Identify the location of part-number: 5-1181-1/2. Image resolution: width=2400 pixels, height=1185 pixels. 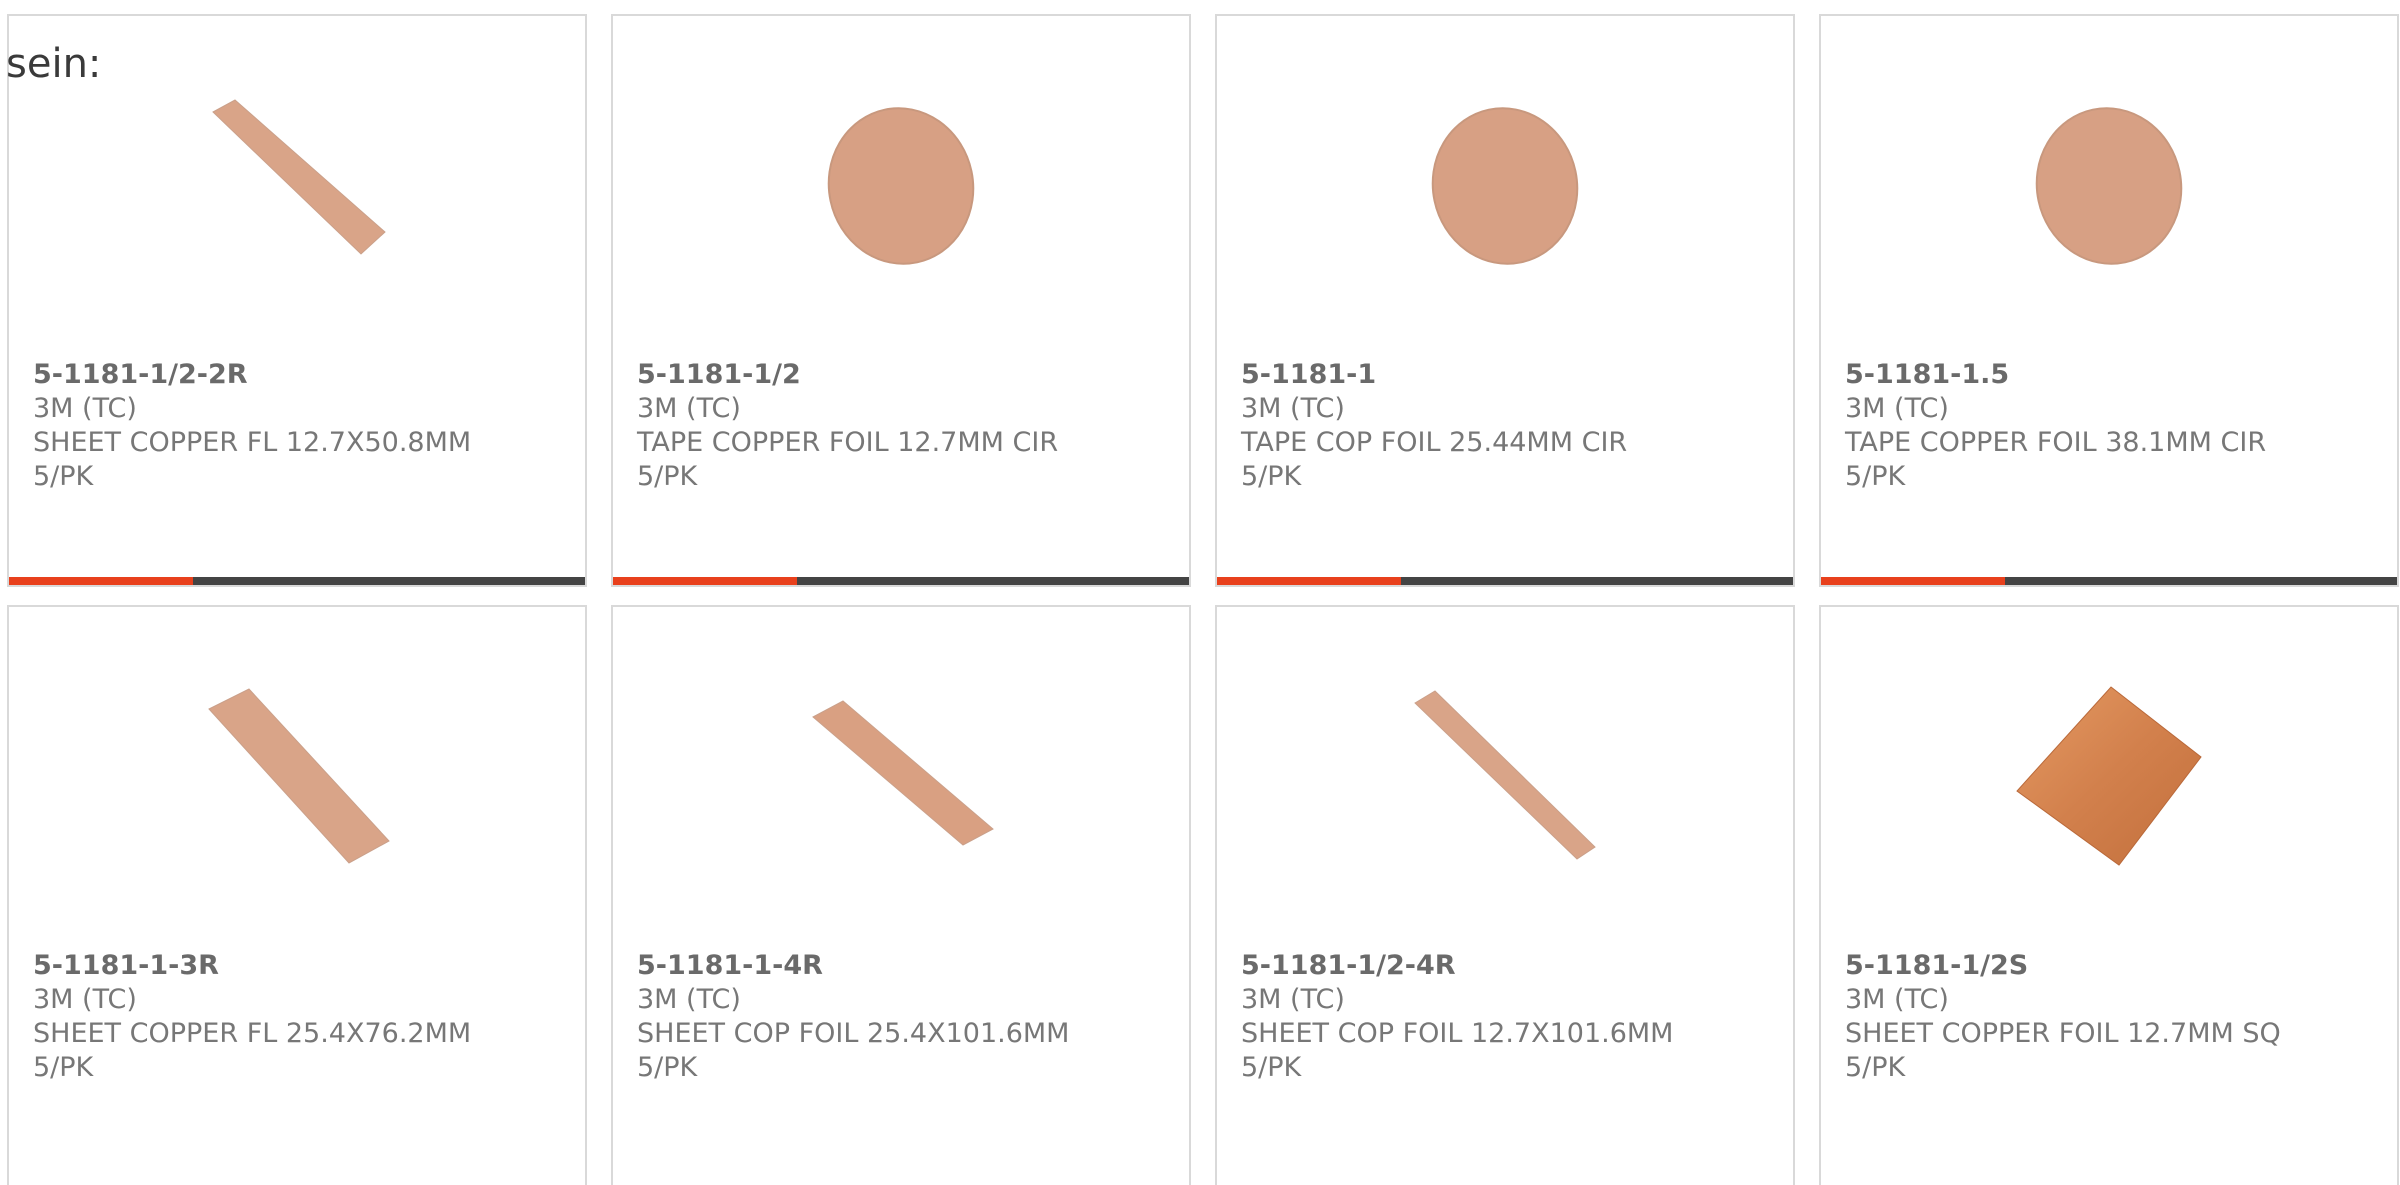
(847, 375).